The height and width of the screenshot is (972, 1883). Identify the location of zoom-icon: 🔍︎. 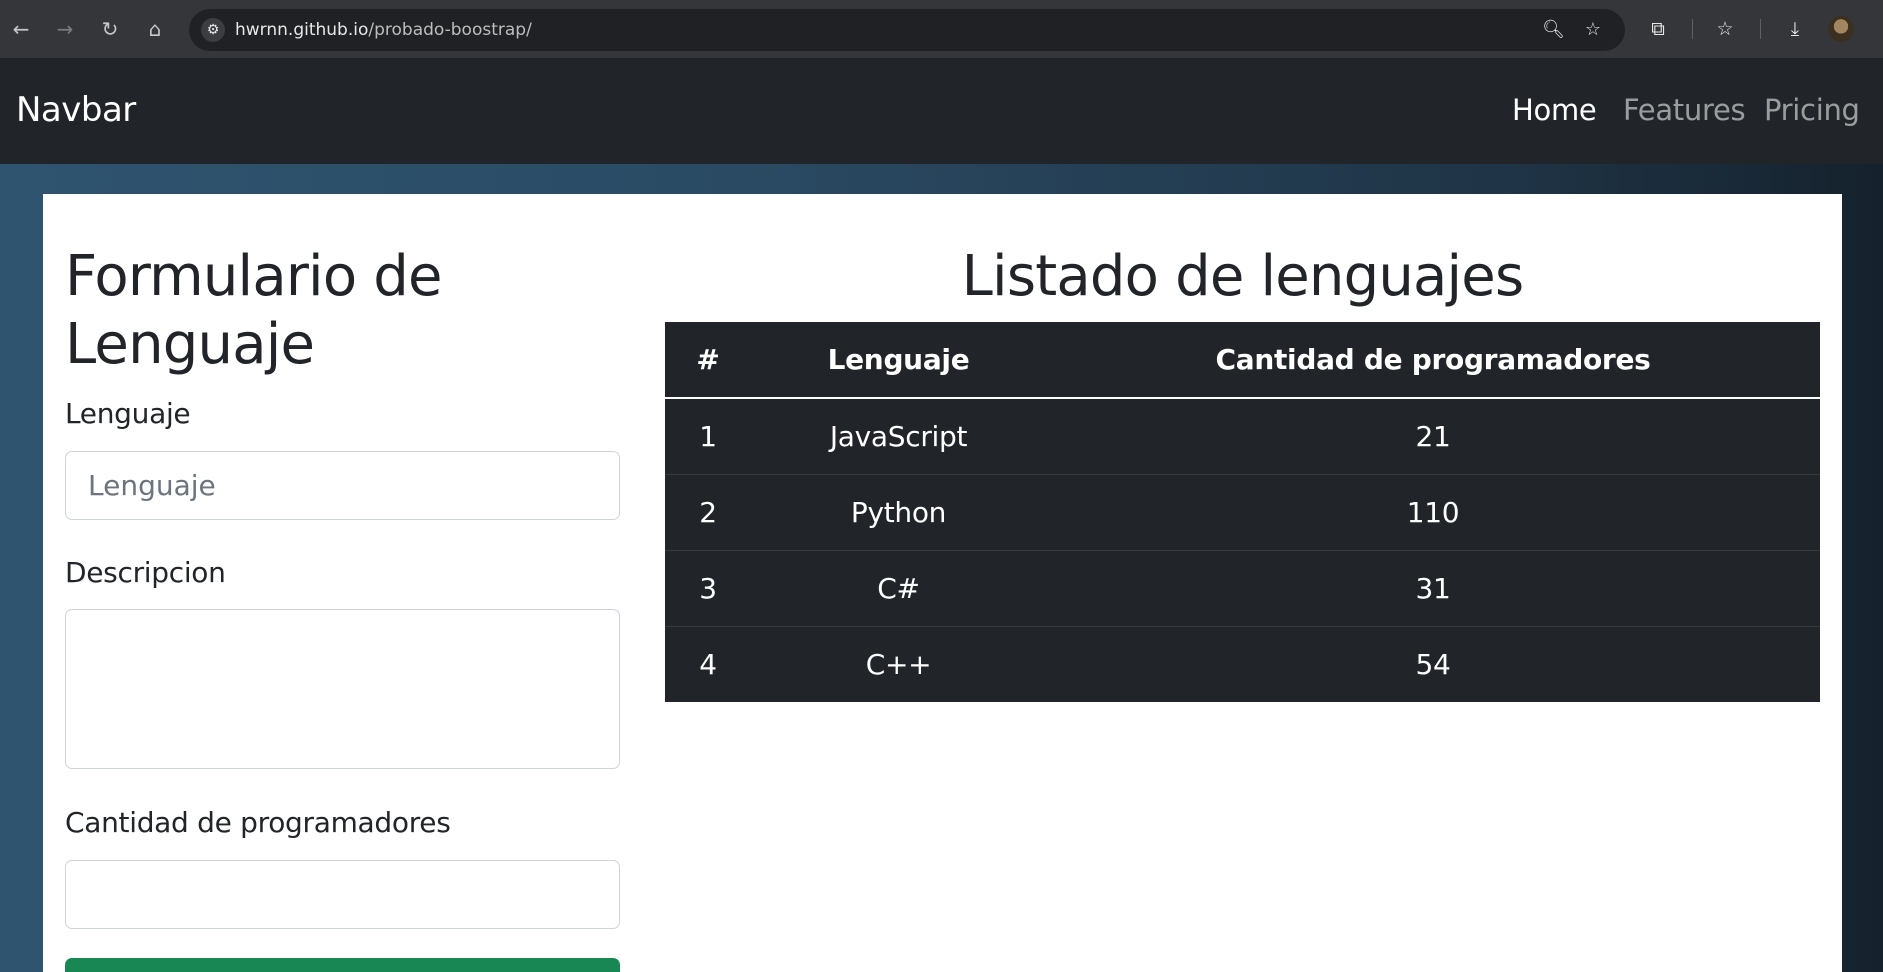
(1553, 30).